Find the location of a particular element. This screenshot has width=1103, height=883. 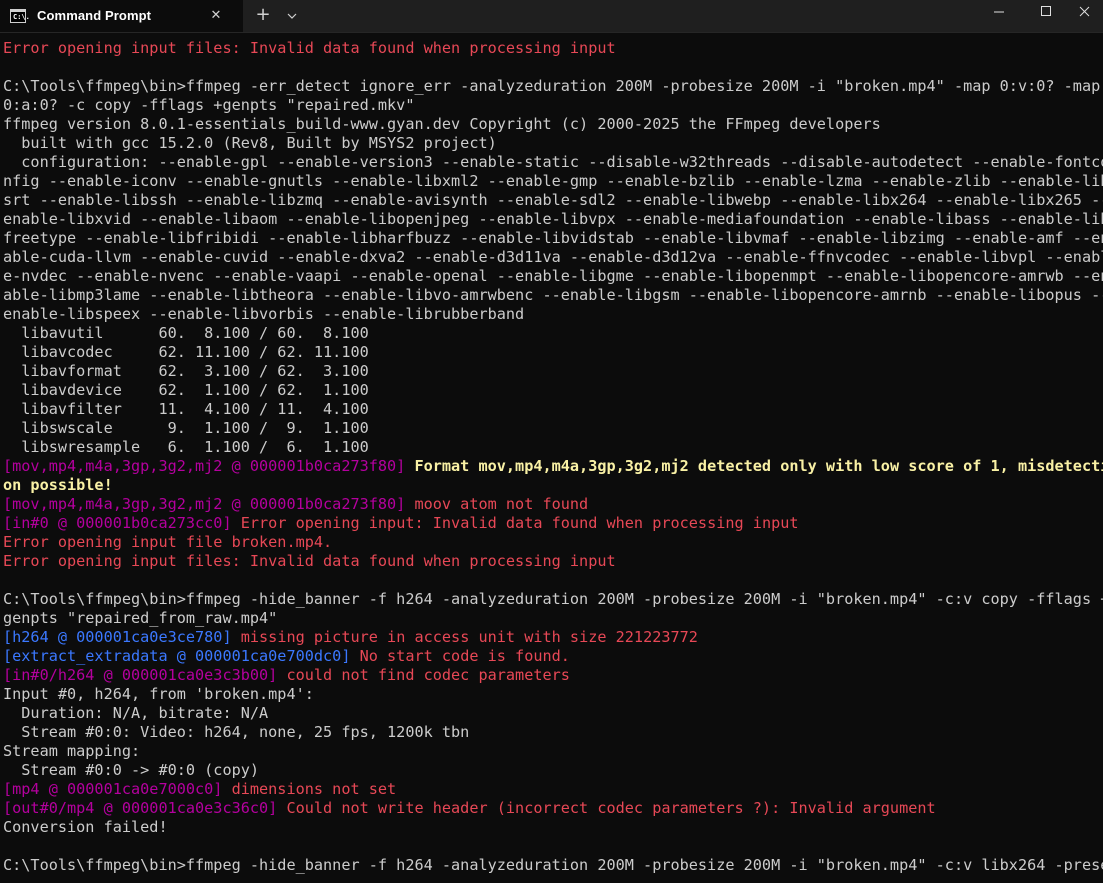

icon-glyph: C:\. is located at coordinates (21, 17).